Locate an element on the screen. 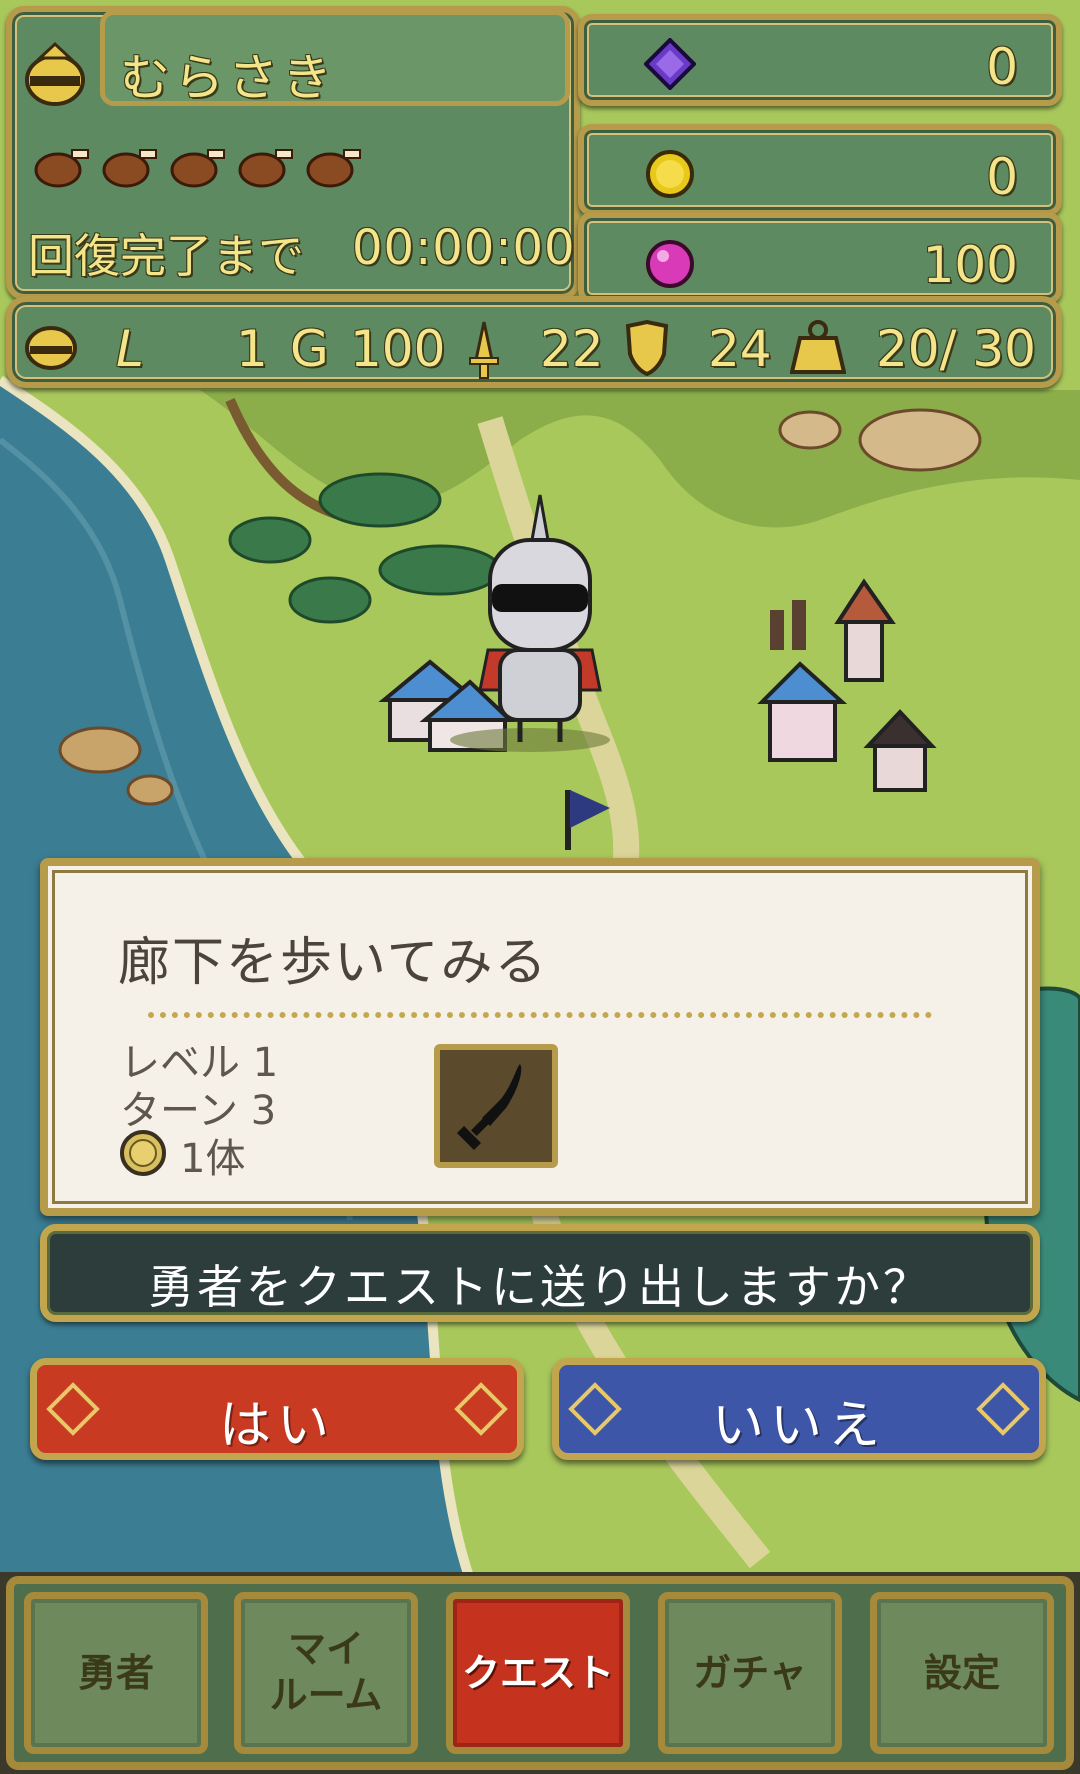 The width and height of the screenshot is (1080, 1774). tab-hero: 勇者 is located at coordinates (116, 1673).